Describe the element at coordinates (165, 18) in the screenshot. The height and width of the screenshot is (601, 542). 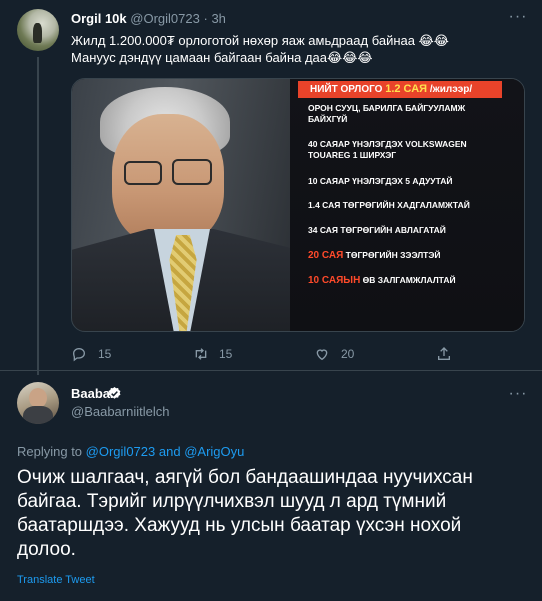
I see `author-handle: @Orgil0723` at that location.